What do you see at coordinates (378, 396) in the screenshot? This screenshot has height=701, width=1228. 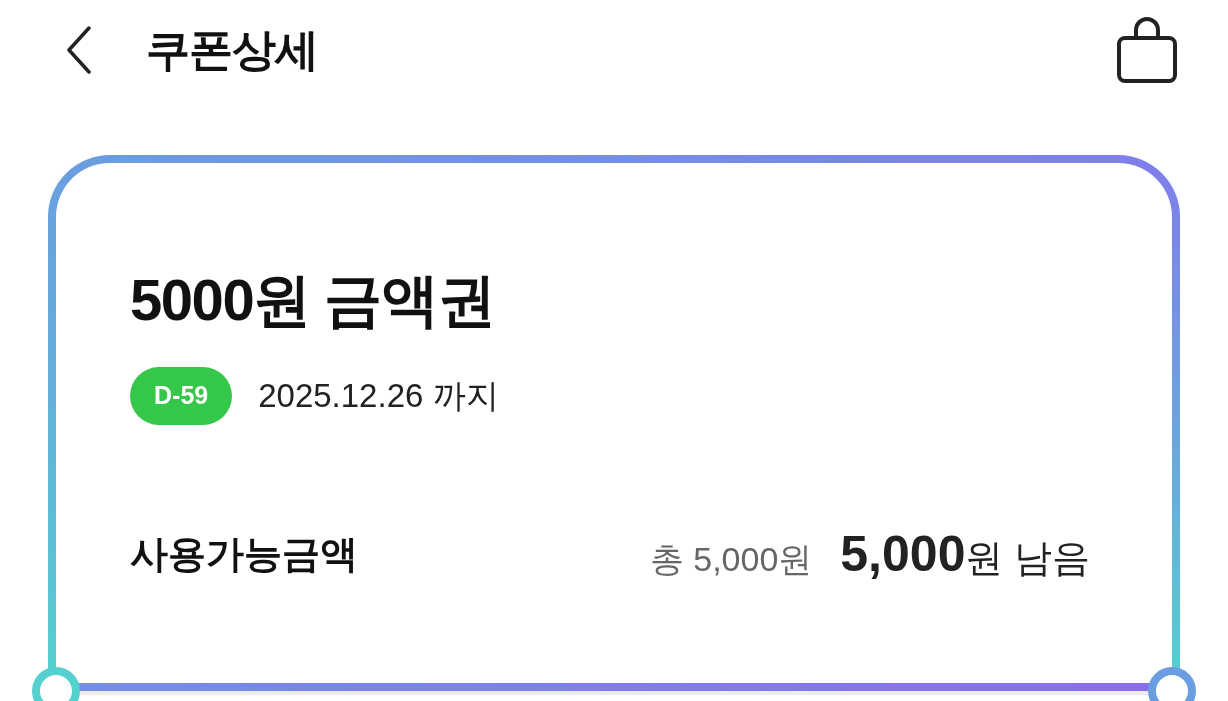 I see `expiry-date: 2025.12.26 까지` at bounding box center [378, 396].